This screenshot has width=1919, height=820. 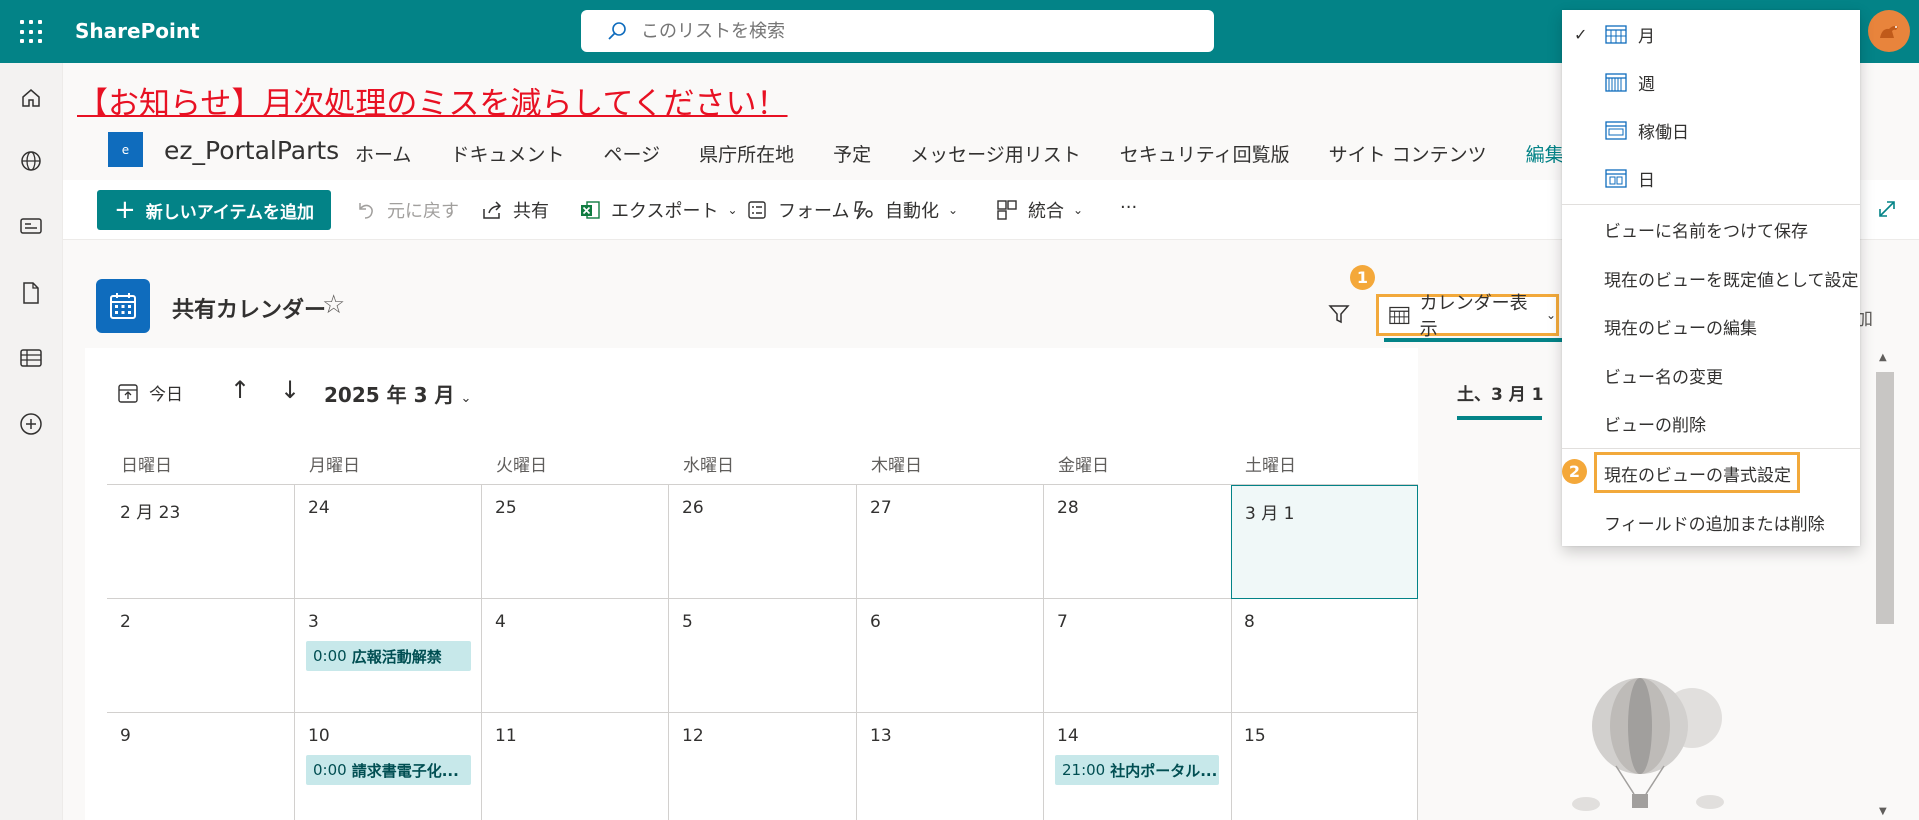 I want to click on globe-icon, so click(x=31, y=161).